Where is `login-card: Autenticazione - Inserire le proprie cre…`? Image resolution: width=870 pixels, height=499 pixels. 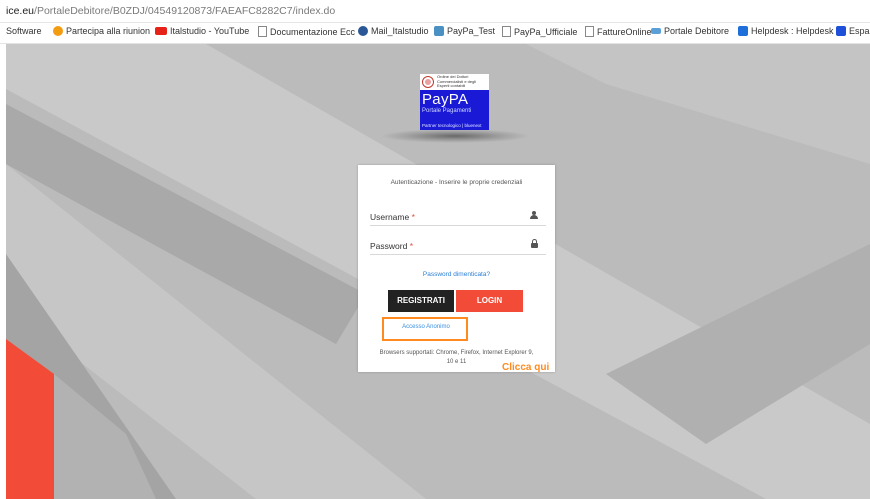
login-card: Autenticazione - Inserire le proprie cre… is located at coordinates (456, 268).